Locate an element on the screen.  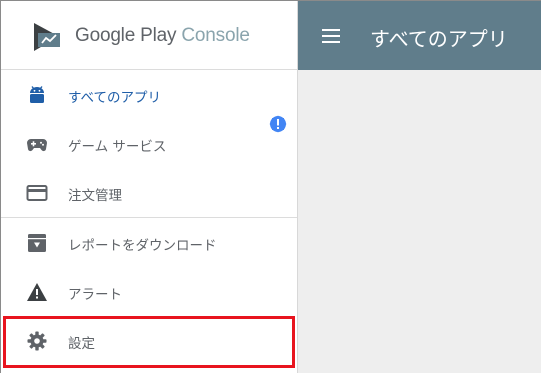
credit-card-icon is located at coordinates (37, 193).